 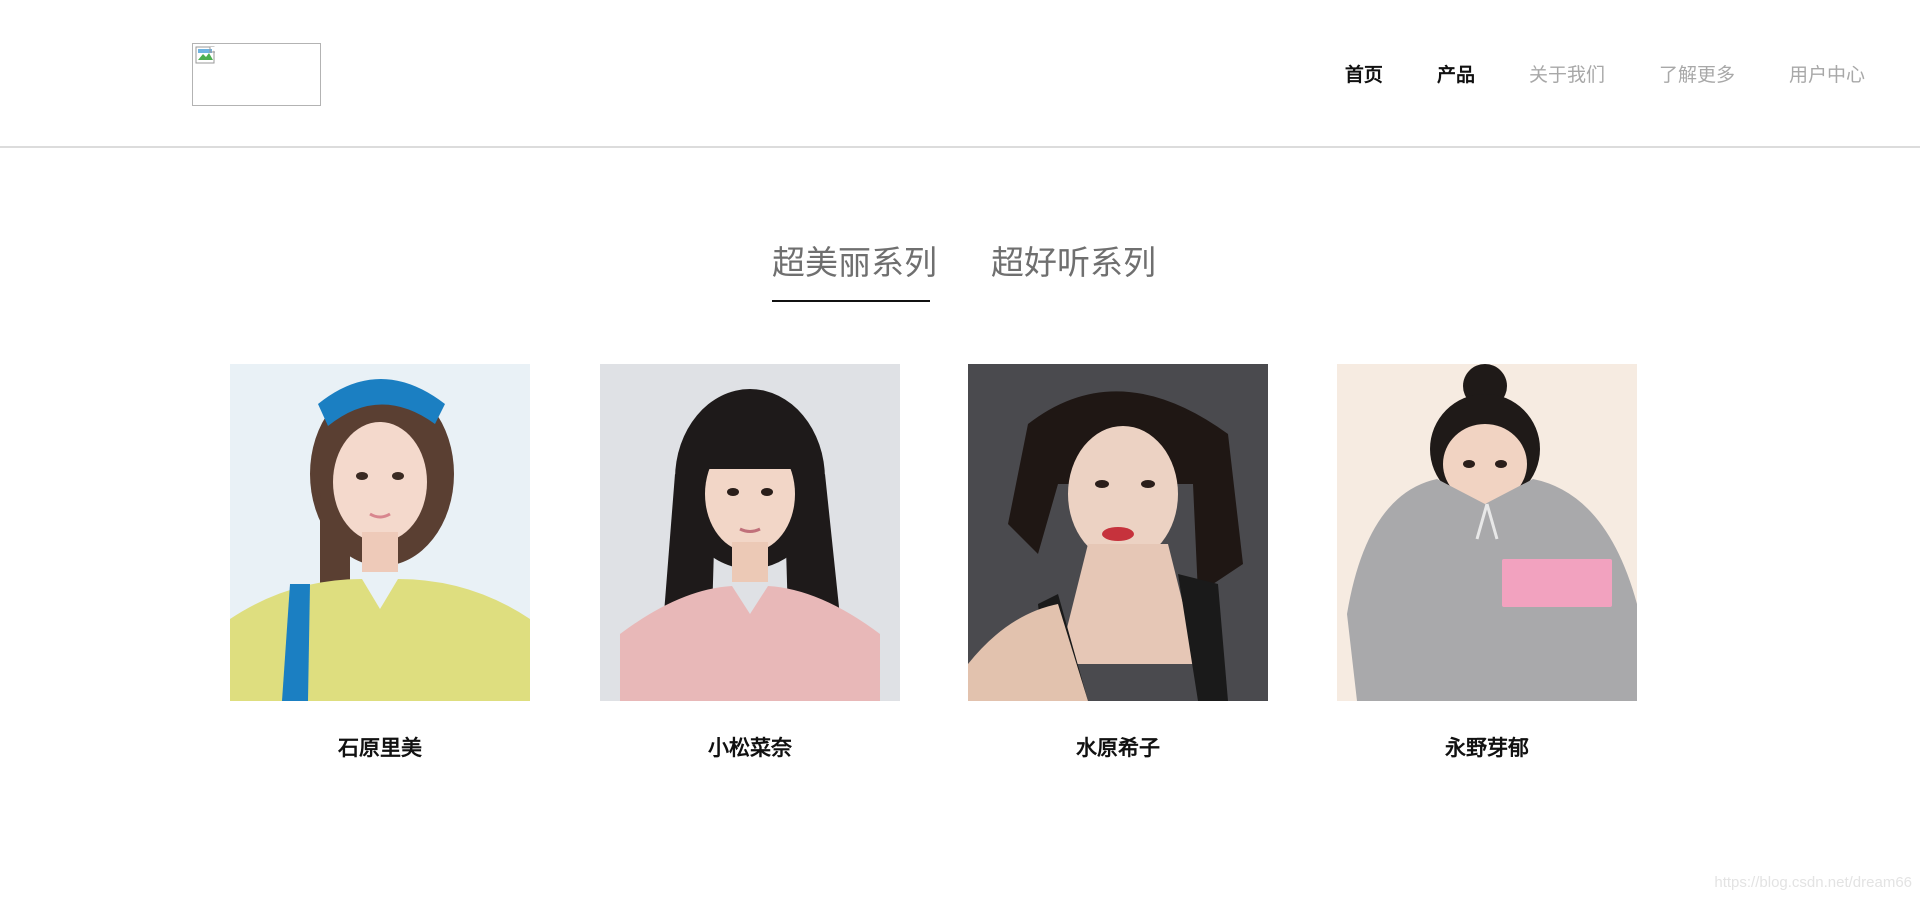 What do you see at coordinates (1567, 75) in the screenshot?
I see `nav-item-about-us: 关于我们` at bounding box center [1567, 75].